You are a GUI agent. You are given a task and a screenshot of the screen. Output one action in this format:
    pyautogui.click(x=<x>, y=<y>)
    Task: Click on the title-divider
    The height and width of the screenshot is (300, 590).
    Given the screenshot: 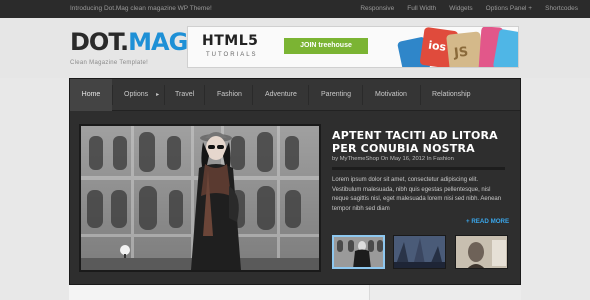 What is the action you would take?
    pyautogui.click(x=418, y=168)
    